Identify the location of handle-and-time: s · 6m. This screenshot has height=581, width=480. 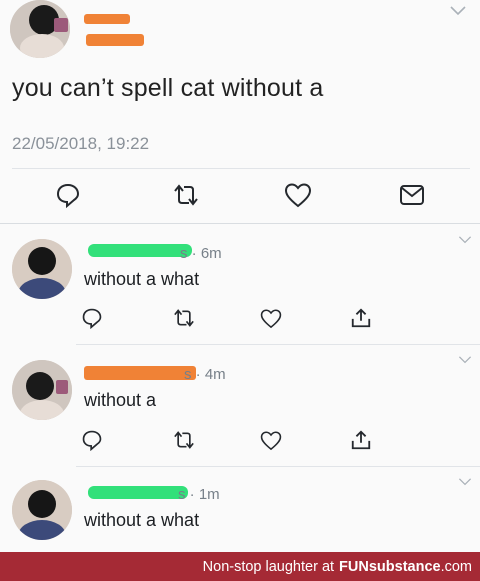
(201, 253).